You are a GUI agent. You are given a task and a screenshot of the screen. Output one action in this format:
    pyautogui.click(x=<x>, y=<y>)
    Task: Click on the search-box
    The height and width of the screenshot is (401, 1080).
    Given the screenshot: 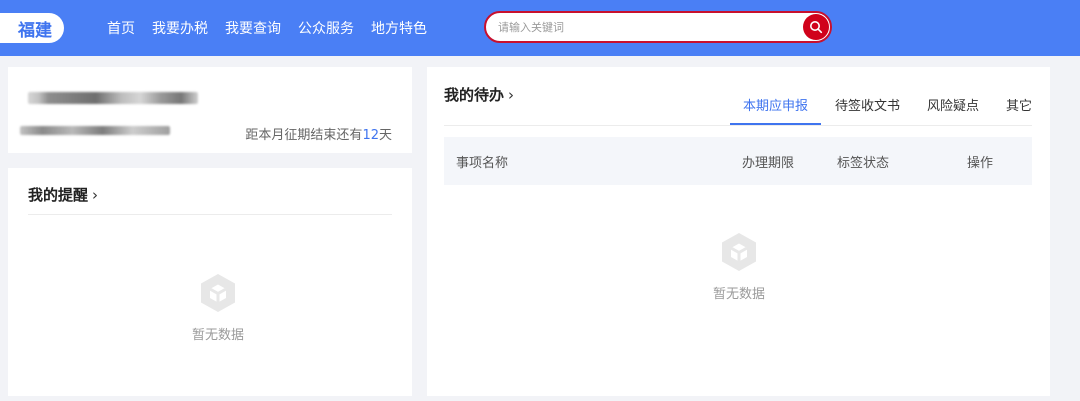 What is the action you would take?
    pyautogui.click(x=658, y=27)
    